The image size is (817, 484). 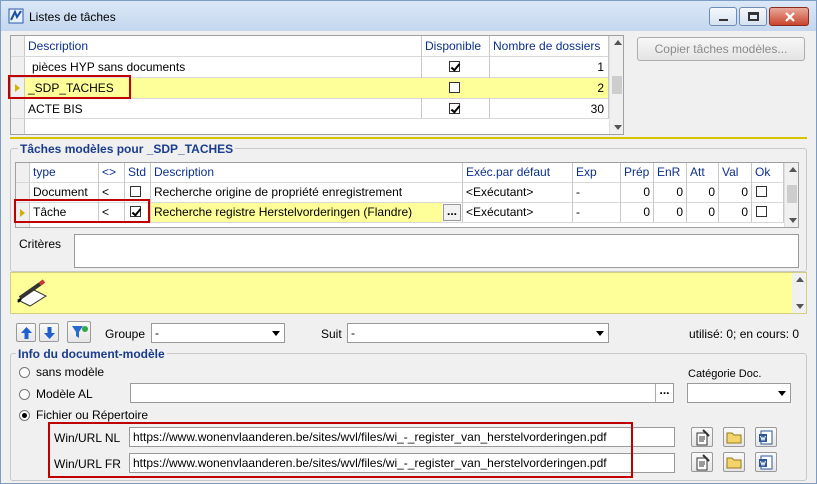 What do you see at coordinates (596, 172) in the screenshot?
I see `column-header-exp: Exp` at bounding box center [596, 172].